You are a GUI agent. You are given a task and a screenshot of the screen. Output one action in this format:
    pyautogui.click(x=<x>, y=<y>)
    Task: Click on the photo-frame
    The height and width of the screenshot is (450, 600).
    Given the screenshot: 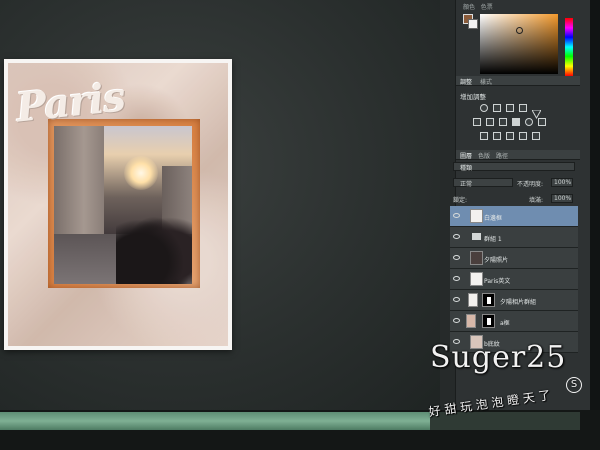 What is the action you would take?
    pyautogui.click(x=124, y=203)
    